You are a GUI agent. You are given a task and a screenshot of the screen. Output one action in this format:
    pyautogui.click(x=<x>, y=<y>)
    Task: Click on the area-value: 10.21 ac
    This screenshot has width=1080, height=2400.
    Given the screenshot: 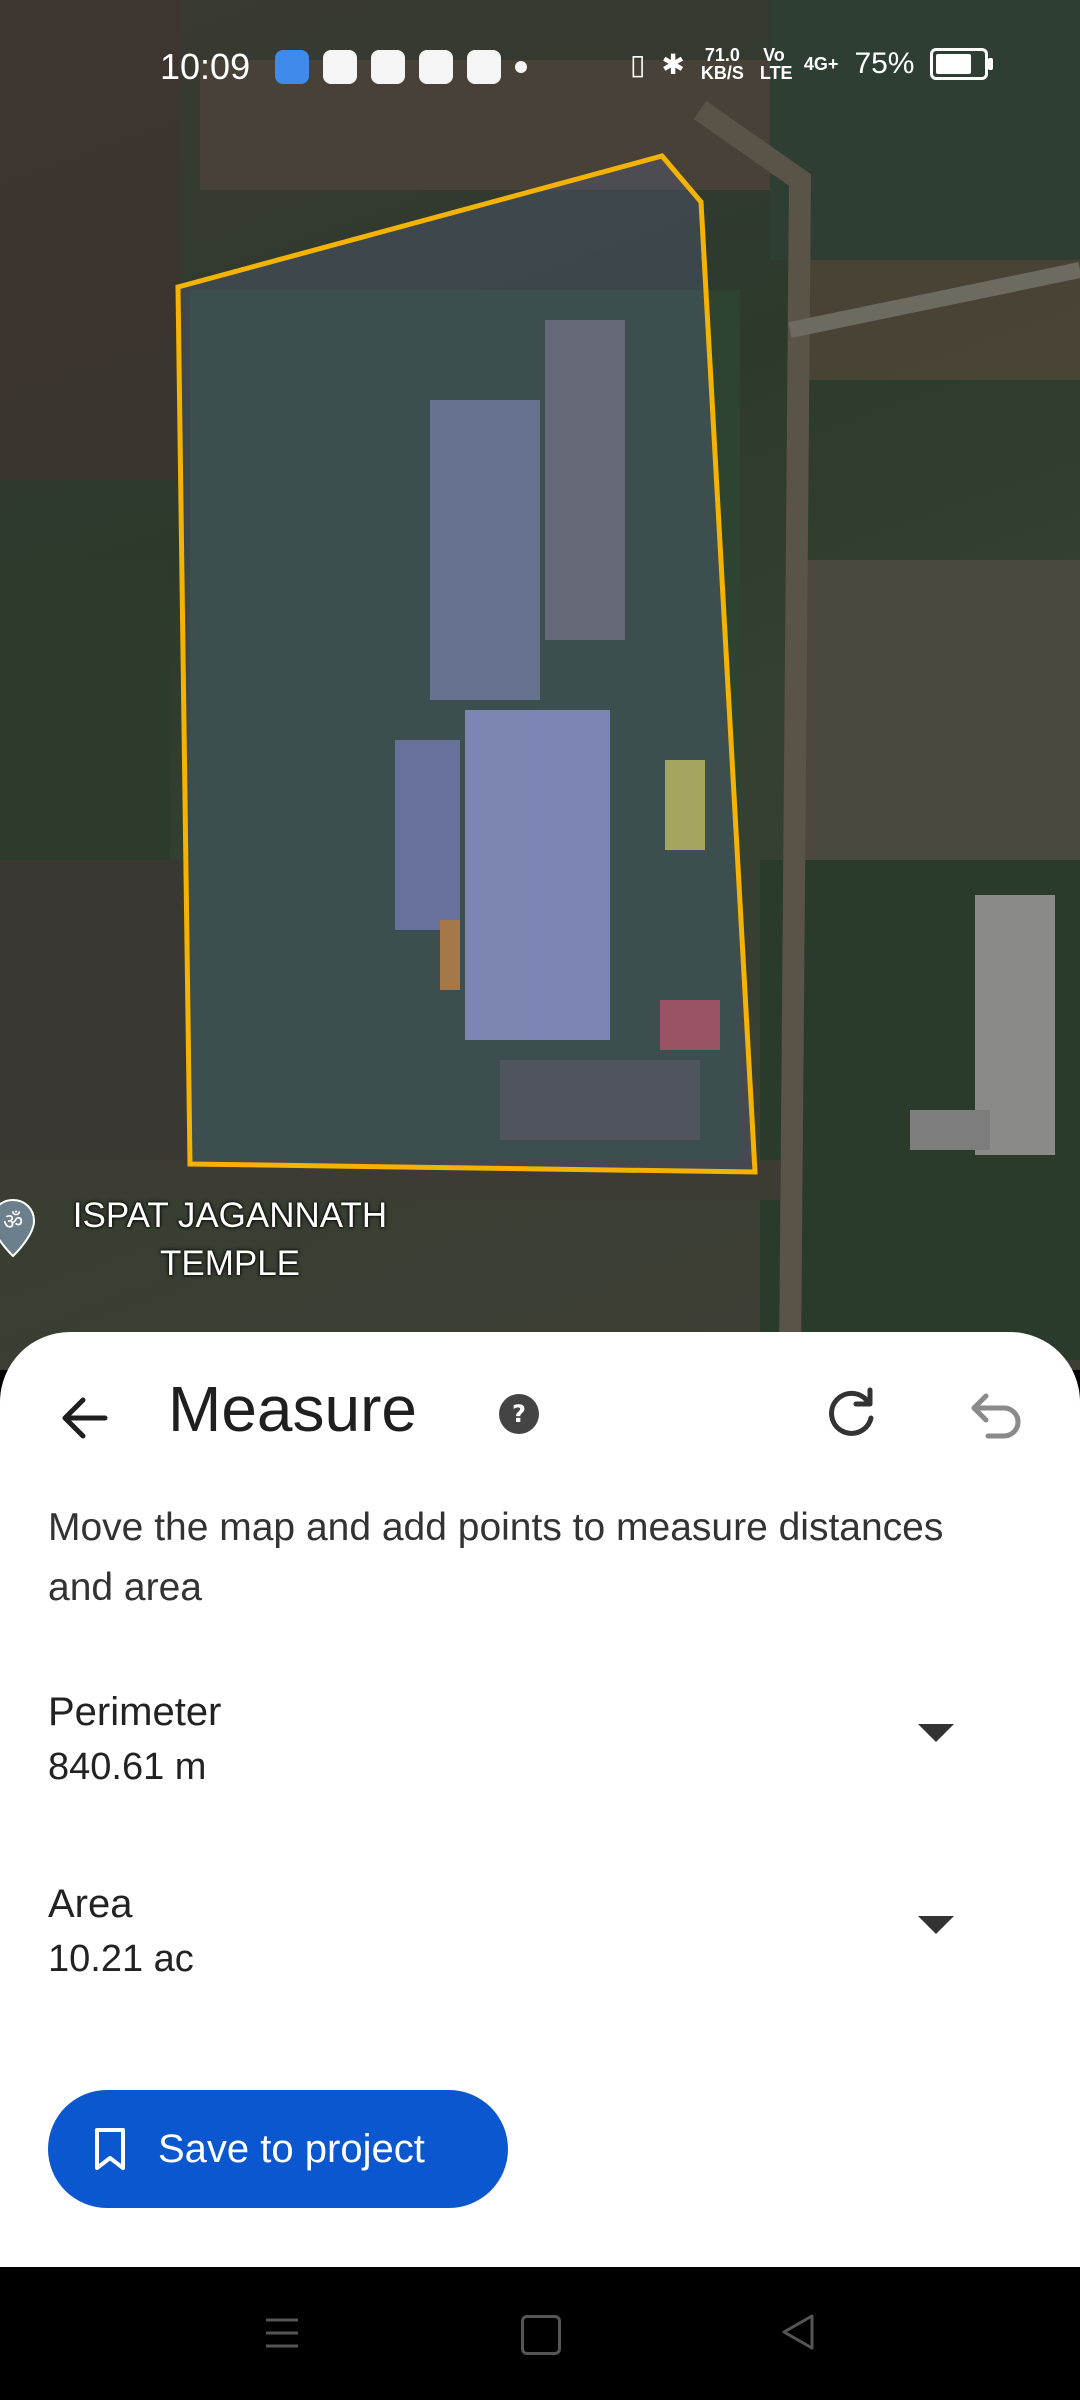 What is the action you would take?
    pyautogui.click(x=121, y=1959)
    